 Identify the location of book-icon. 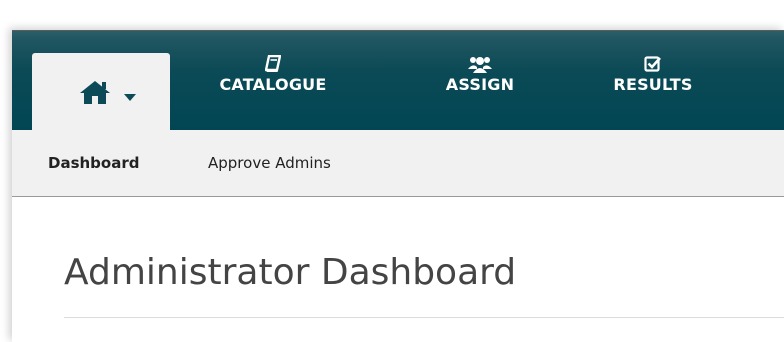
(273, 63).